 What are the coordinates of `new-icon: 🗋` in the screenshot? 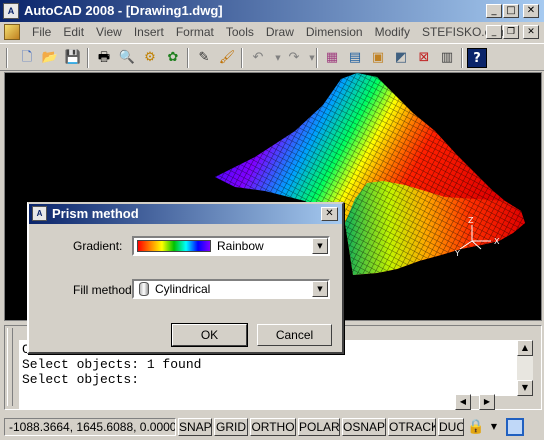 It's located at (27, 58).